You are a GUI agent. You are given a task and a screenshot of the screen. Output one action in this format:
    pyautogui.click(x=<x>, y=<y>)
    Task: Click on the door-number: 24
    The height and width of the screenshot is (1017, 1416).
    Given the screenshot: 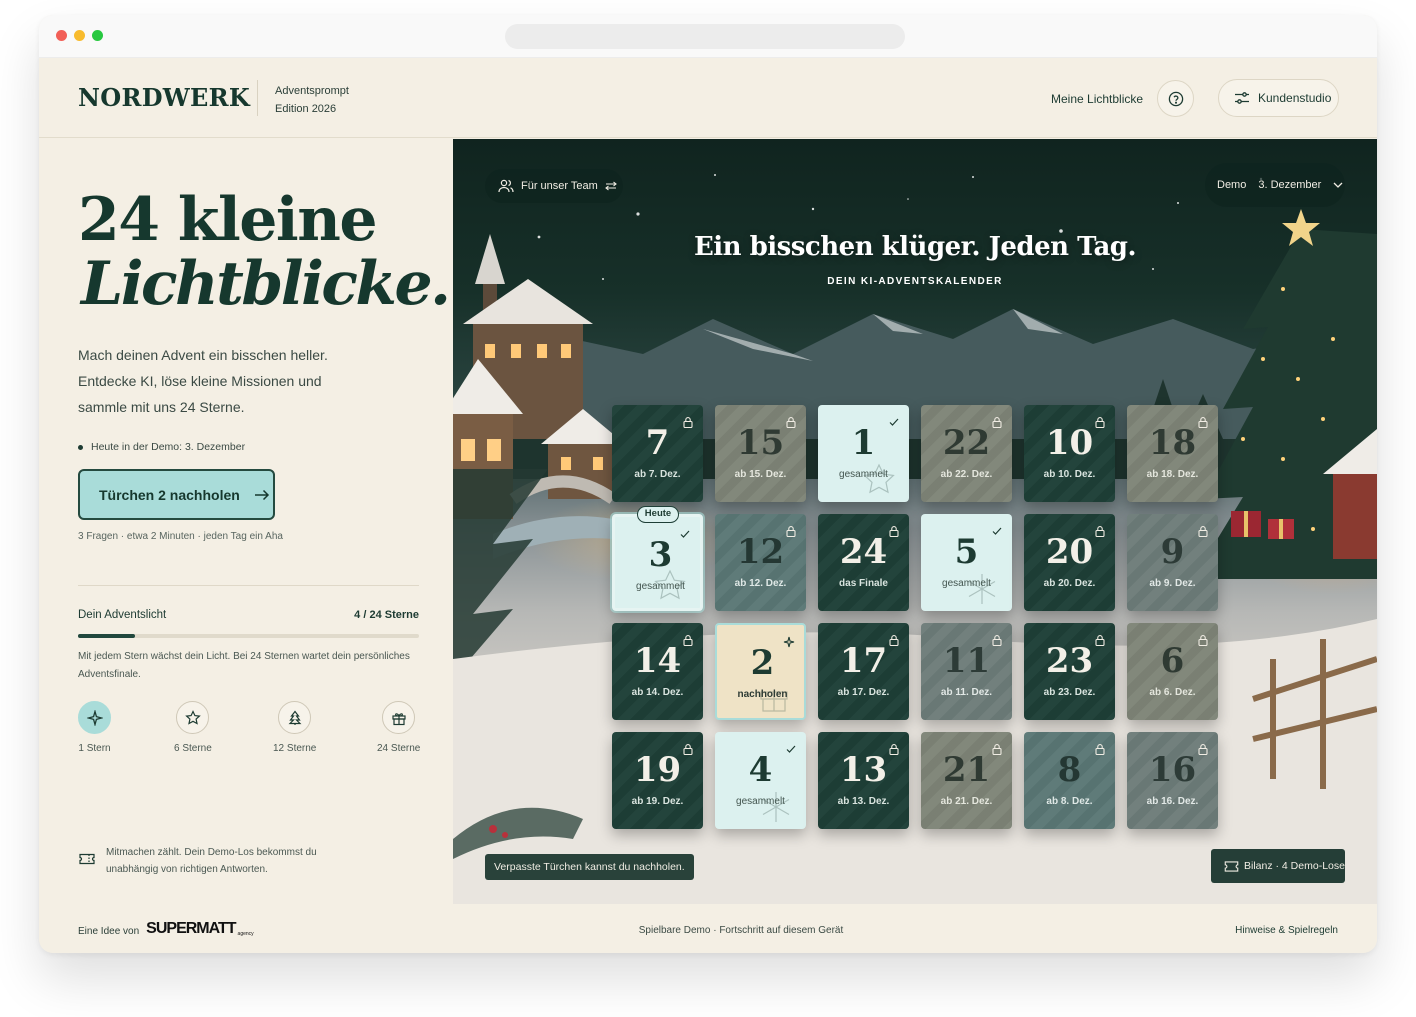 What is the action you would take?
    pyautogui.click(x=863, y=552)
    